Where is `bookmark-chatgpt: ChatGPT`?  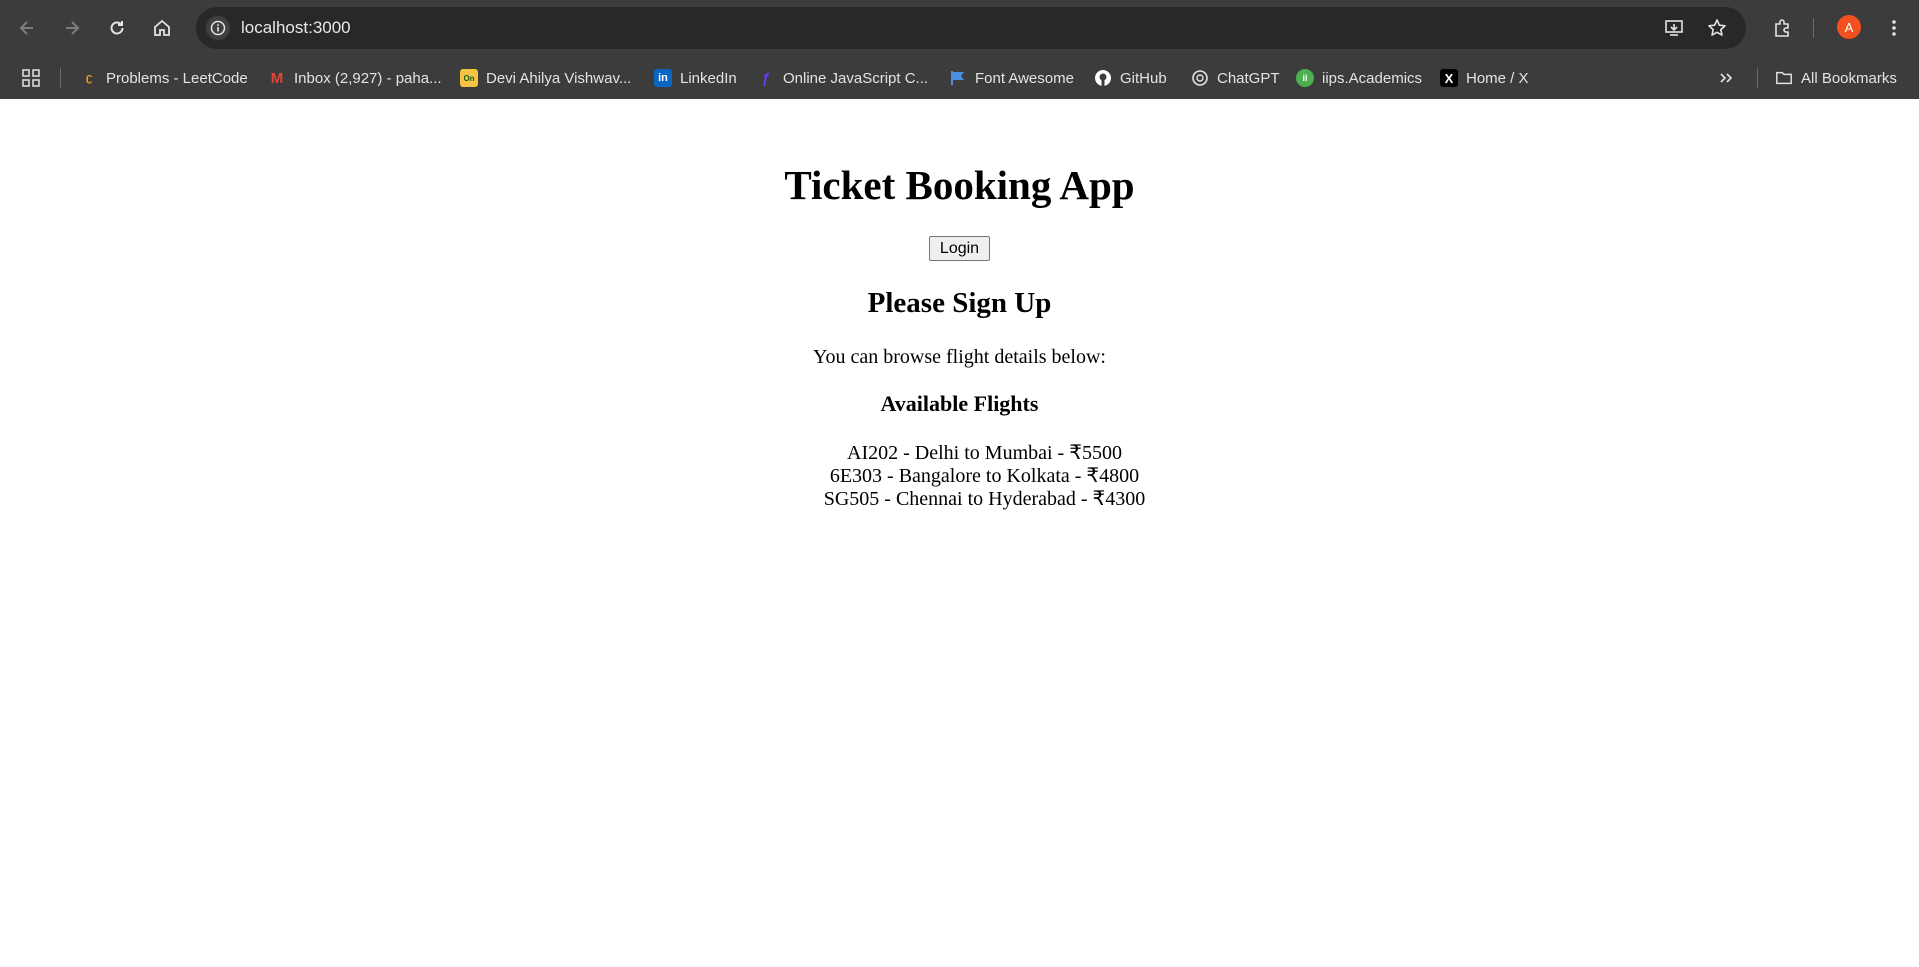
bookmark-chatgpt: ChatGPT is located at coordinates (1235, 78).